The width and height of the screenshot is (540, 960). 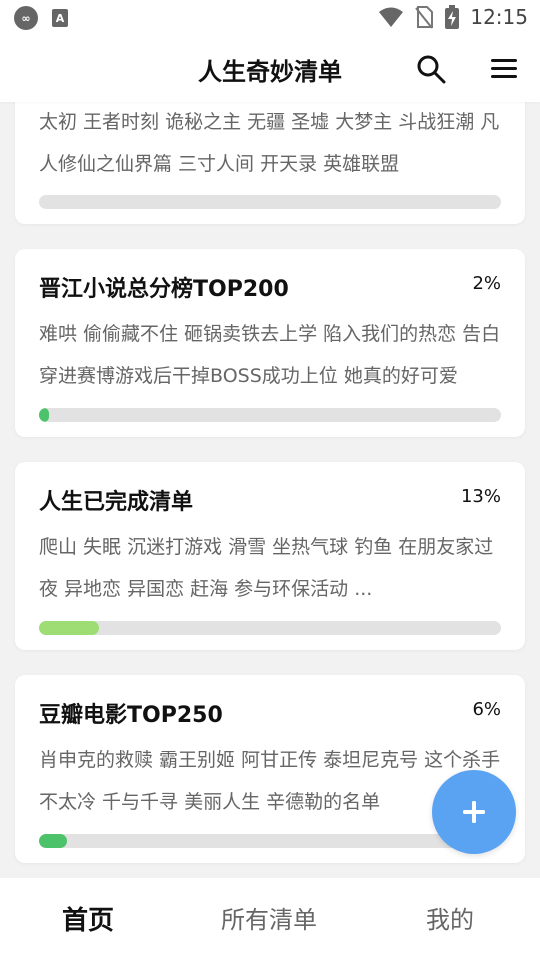 I want to click on status-left-icons: ∞ A, so click(x=41, y=18).